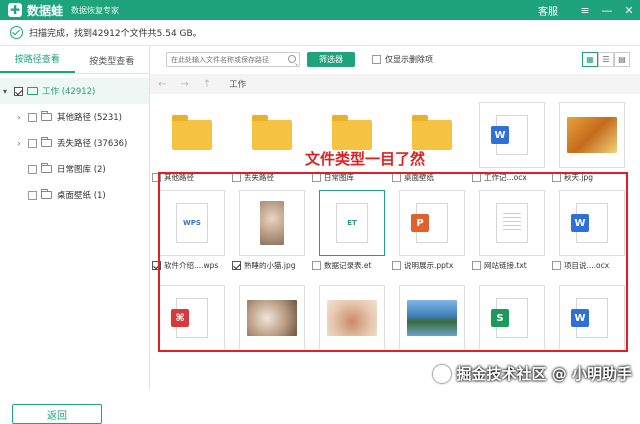 The width and height of the screenshot is (640, 424). What do you see at coordinates (95, 10) in the screenshot?
I see `app-subtitle: 数据恢复专家` at bounding box center [95, 10].